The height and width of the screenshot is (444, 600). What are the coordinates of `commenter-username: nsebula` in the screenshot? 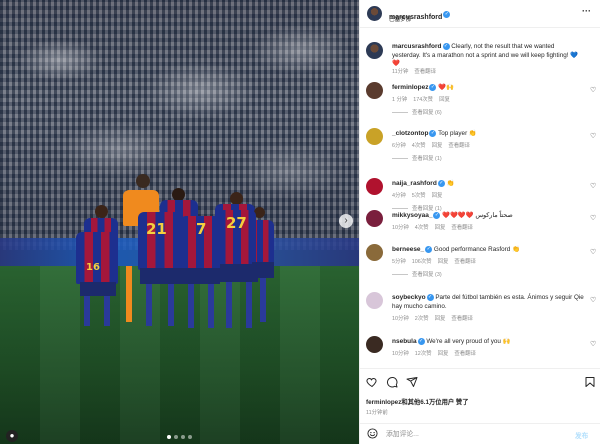 It's located at (404, 341).